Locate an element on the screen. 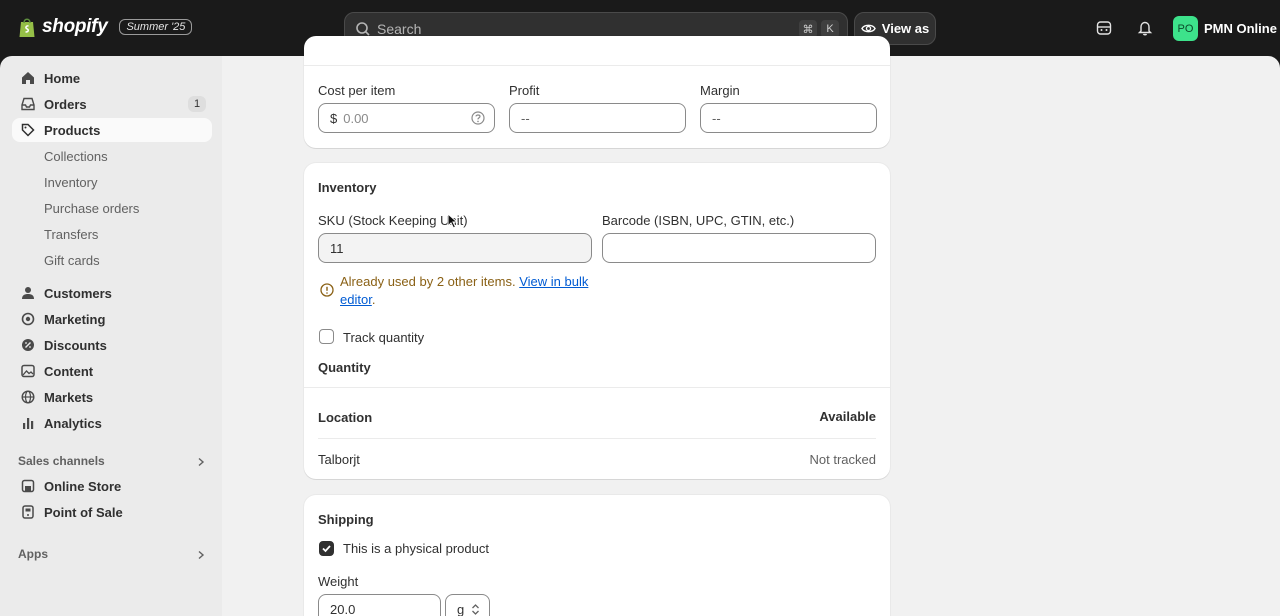 The height and width of the screenshot is (616, 1280). track-quantity-label: Track quantity is located at coordinates (383, 337).